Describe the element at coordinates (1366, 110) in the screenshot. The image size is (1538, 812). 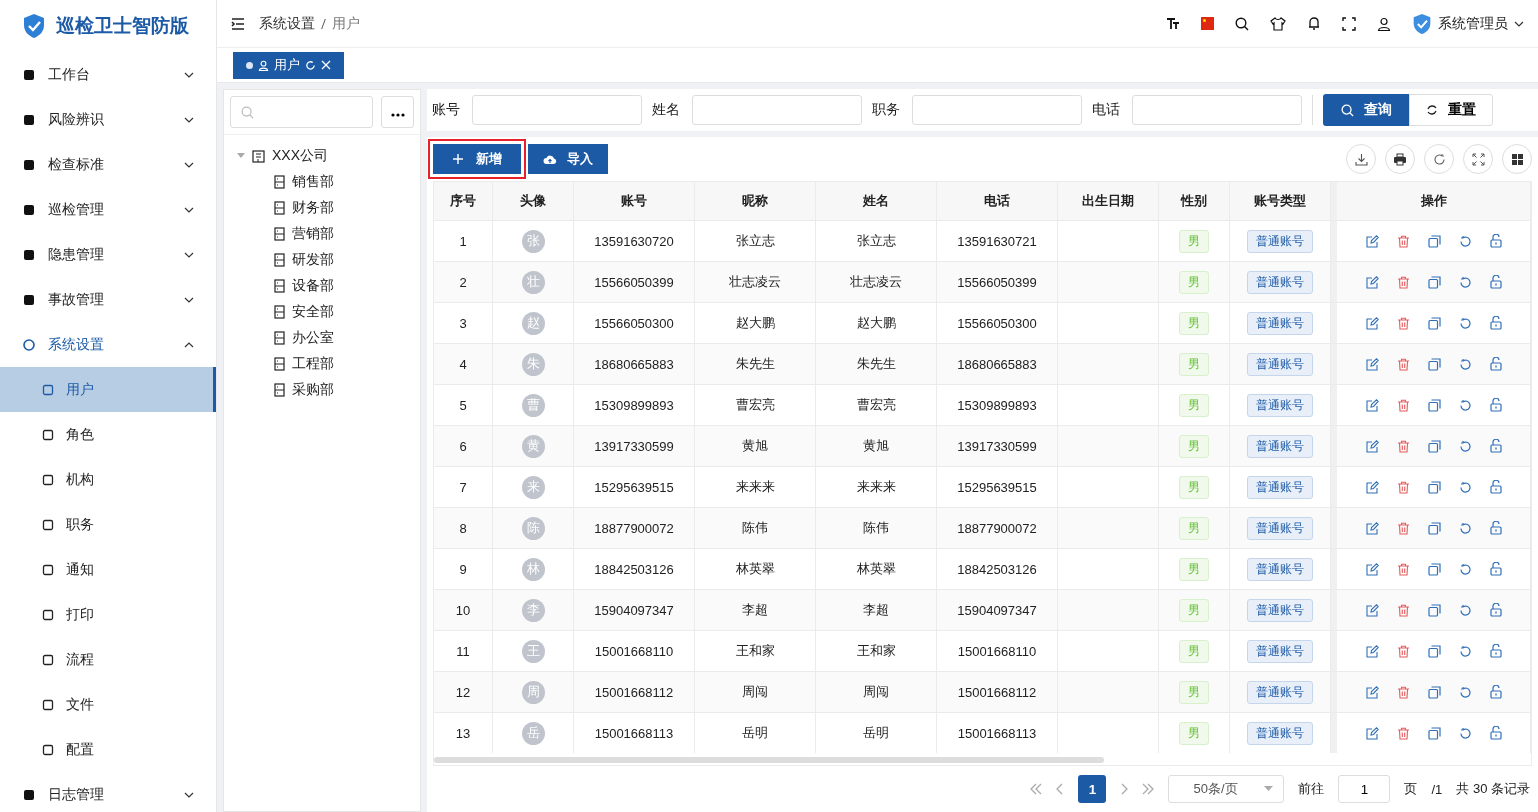
I see `query-button: 查询` at that location.